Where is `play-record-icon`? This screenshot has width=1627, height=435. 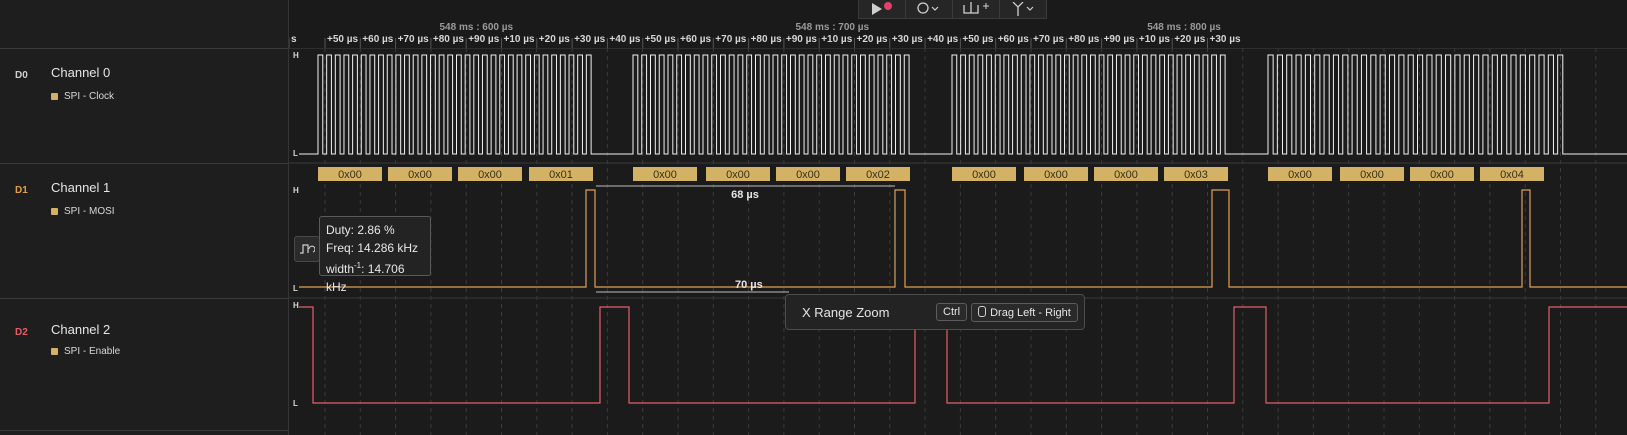 play-record-icon is located at coordinates (882, 9).